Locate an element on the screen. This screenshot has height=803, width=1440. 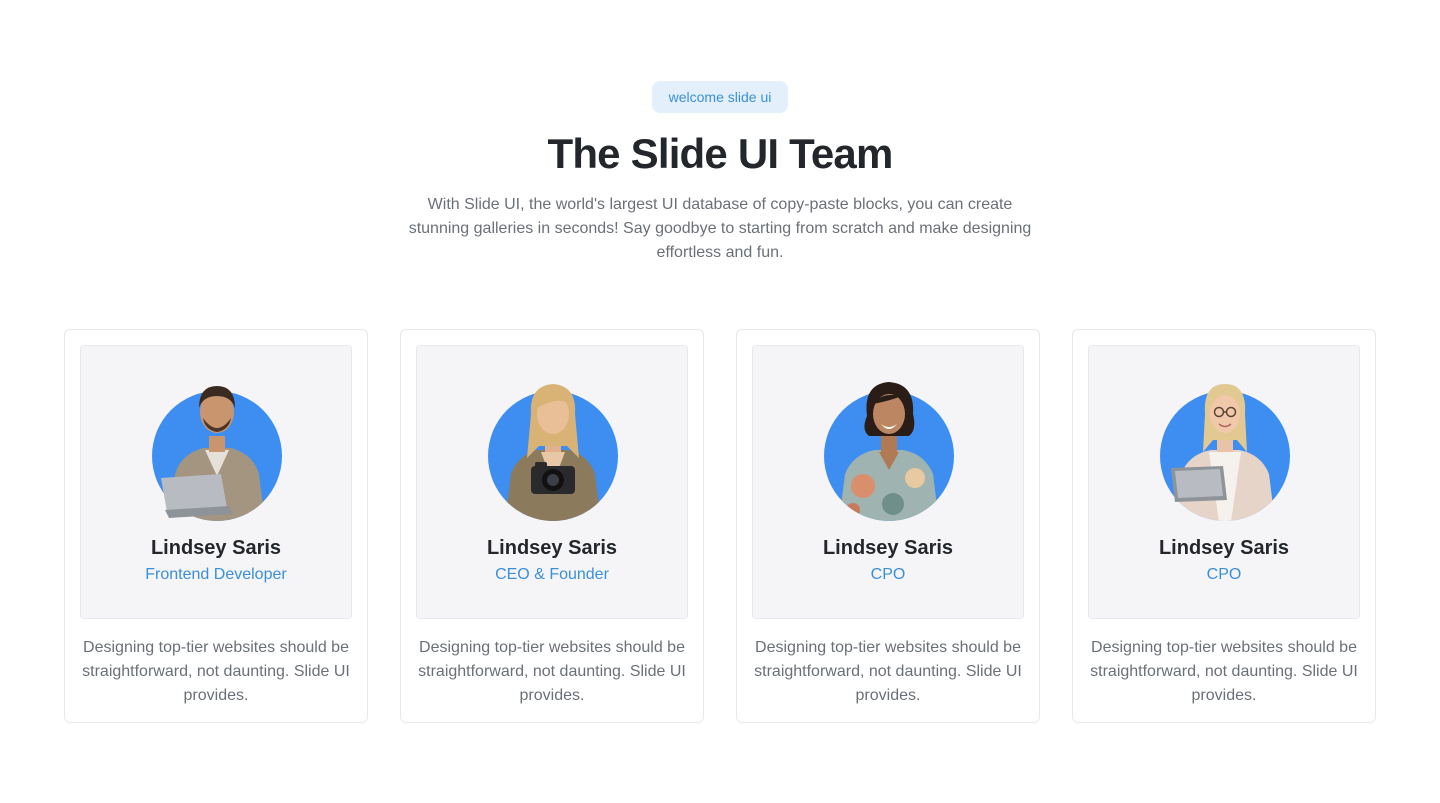
team-card-photo-panel: Lindsey Saris CEO & Founder is located at coordinates (552, 482).